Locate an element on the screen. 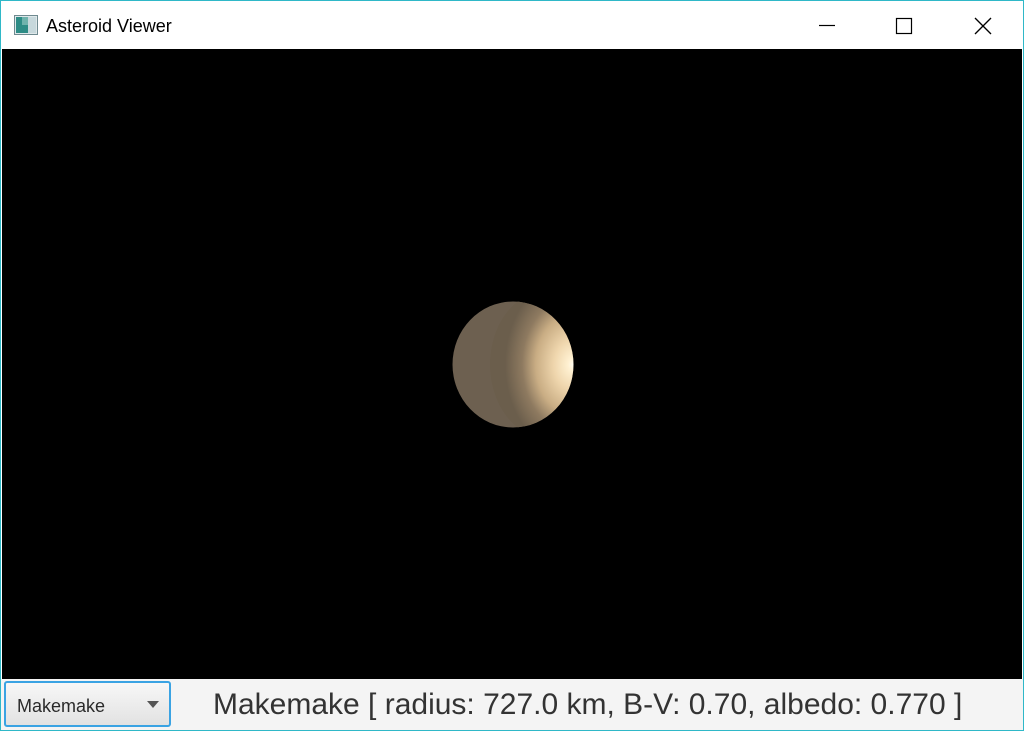 The image size is (1024, 731). asteroid-sphere is located at coordinates (513, 364).